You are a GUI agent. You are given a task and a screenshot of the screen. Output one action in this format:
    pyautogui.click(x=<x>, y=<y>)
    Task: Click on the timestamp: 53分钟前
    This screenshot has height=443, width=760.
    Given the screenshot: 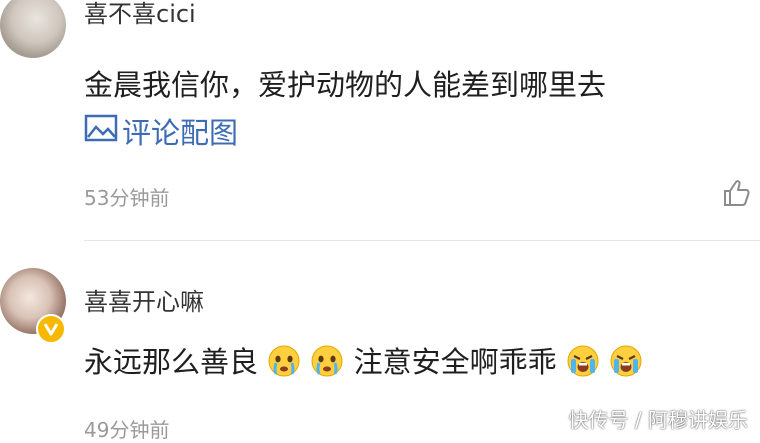 What is the action you would take?
    pyautogui.click(x=127, y=198)
    